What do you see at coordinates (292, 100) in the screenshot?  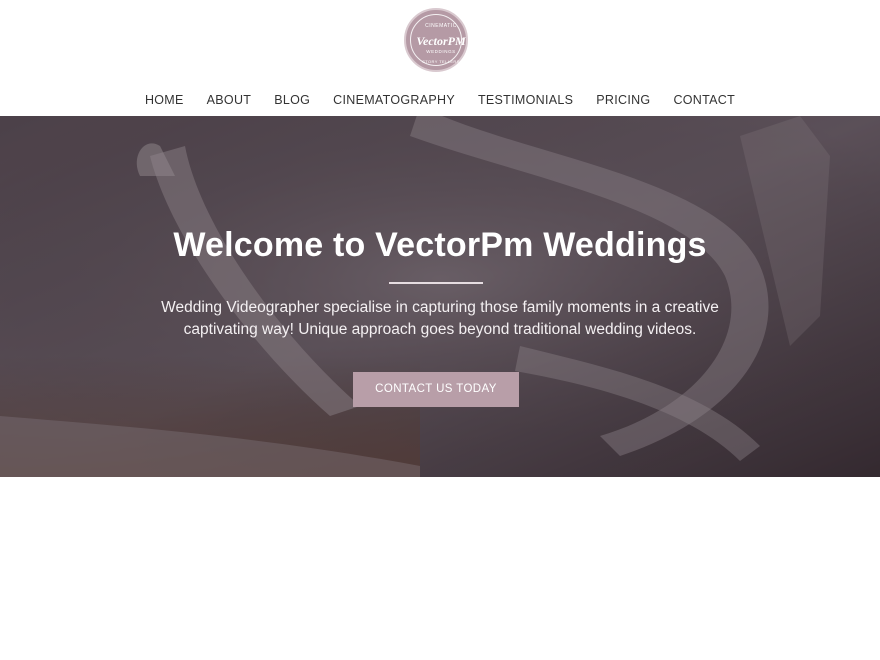 I see `nav-item-blog: BLOG` at bounding box center [292, 100].